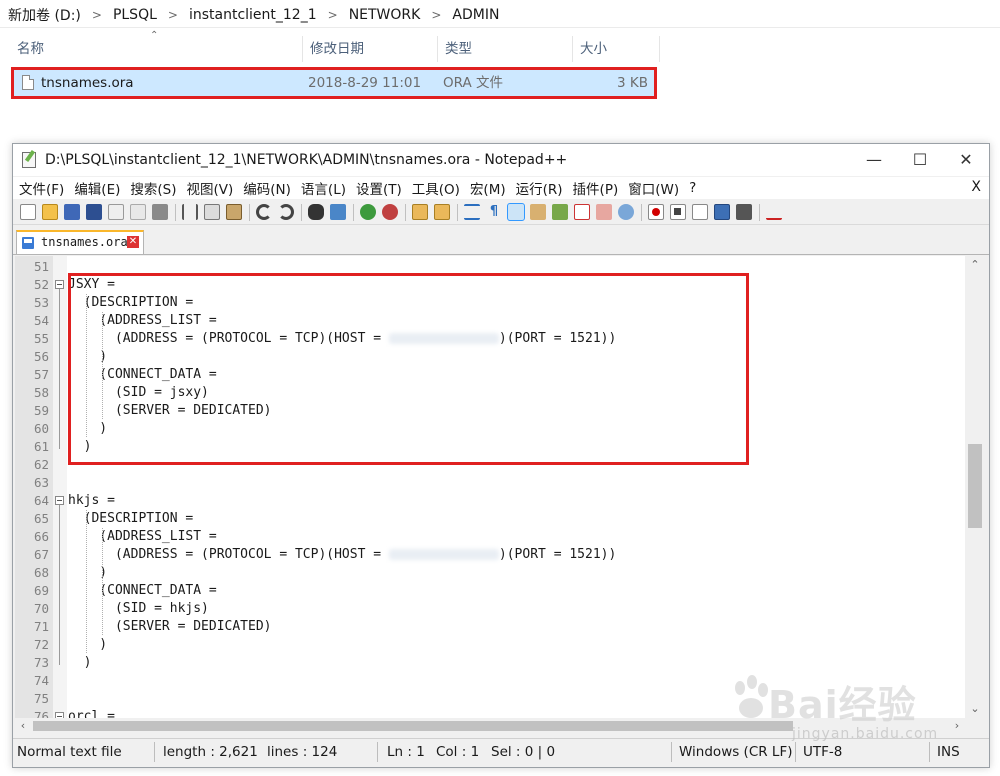 This screenshot has height=776, width=1000. Describe the element at coordinates (135, 15) in the screenshot. I see `breadcrumb-plsql: PLSQL` at that location.